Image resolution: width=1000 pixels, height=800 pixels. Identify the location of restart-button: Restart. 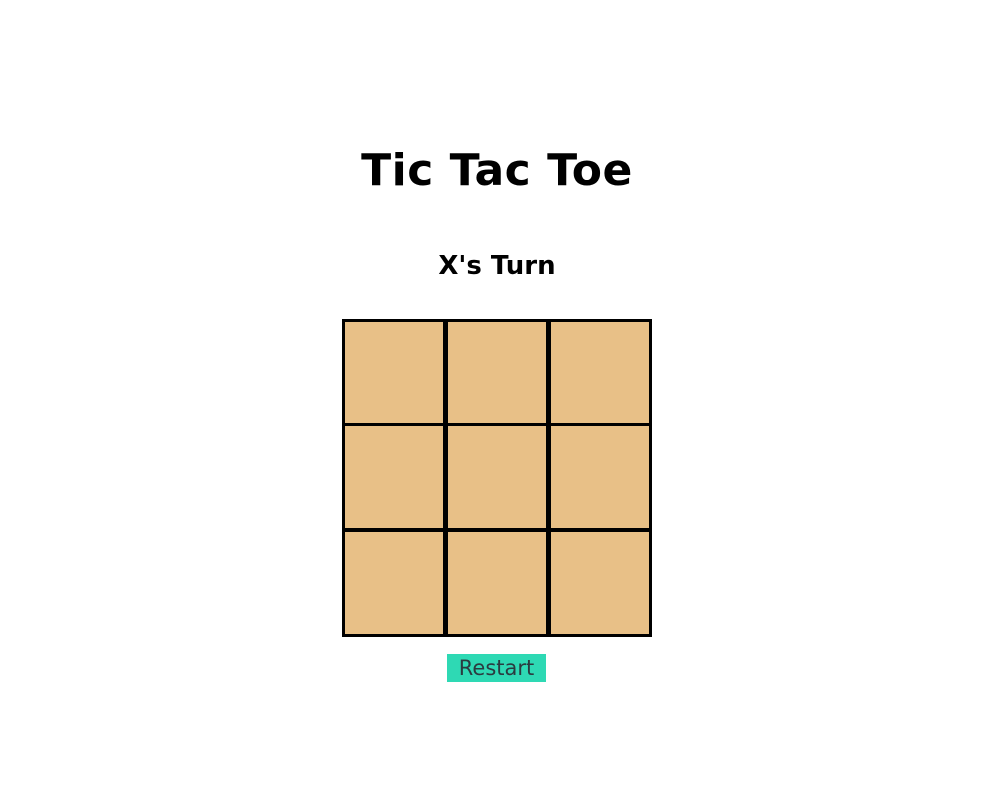
(496, 668).